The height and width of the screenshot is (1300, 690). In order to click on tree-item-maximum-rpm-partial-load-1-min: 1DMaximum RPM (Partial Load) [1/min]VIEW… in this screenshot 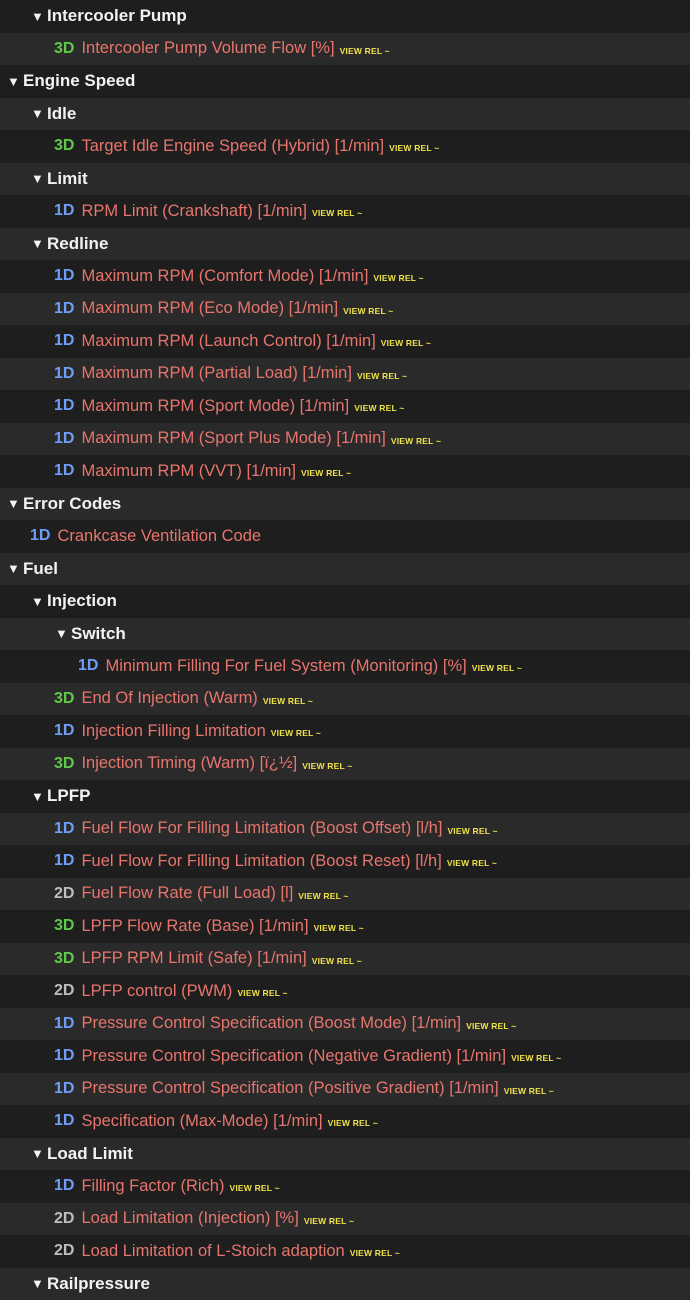, I will do `click(345, 374)`.